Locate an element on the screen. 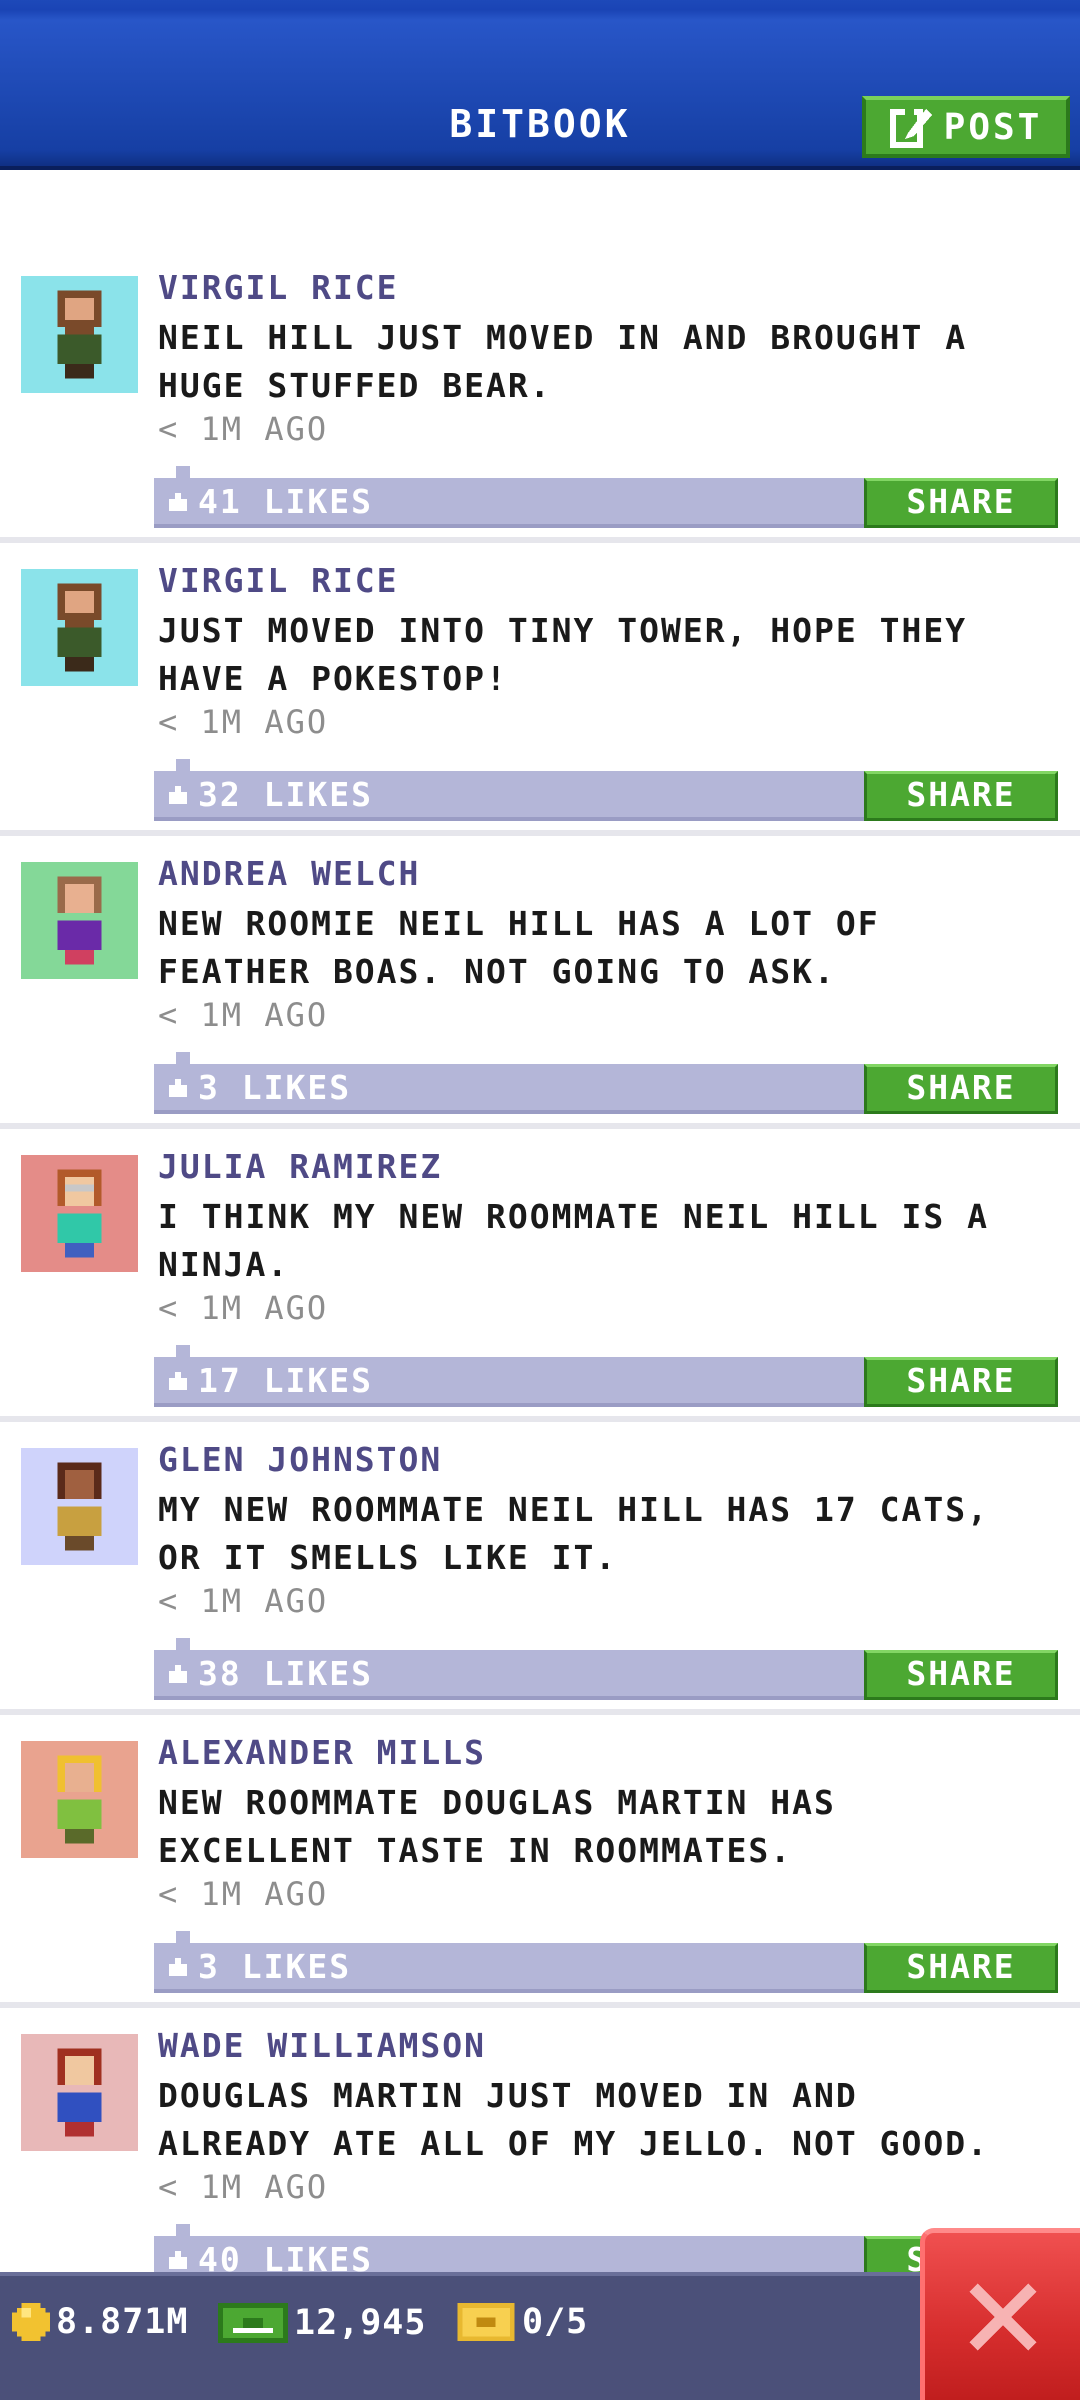 The image size is (1080, 2400). coins-value: 8.871M is located at coordinates (122, 2322).